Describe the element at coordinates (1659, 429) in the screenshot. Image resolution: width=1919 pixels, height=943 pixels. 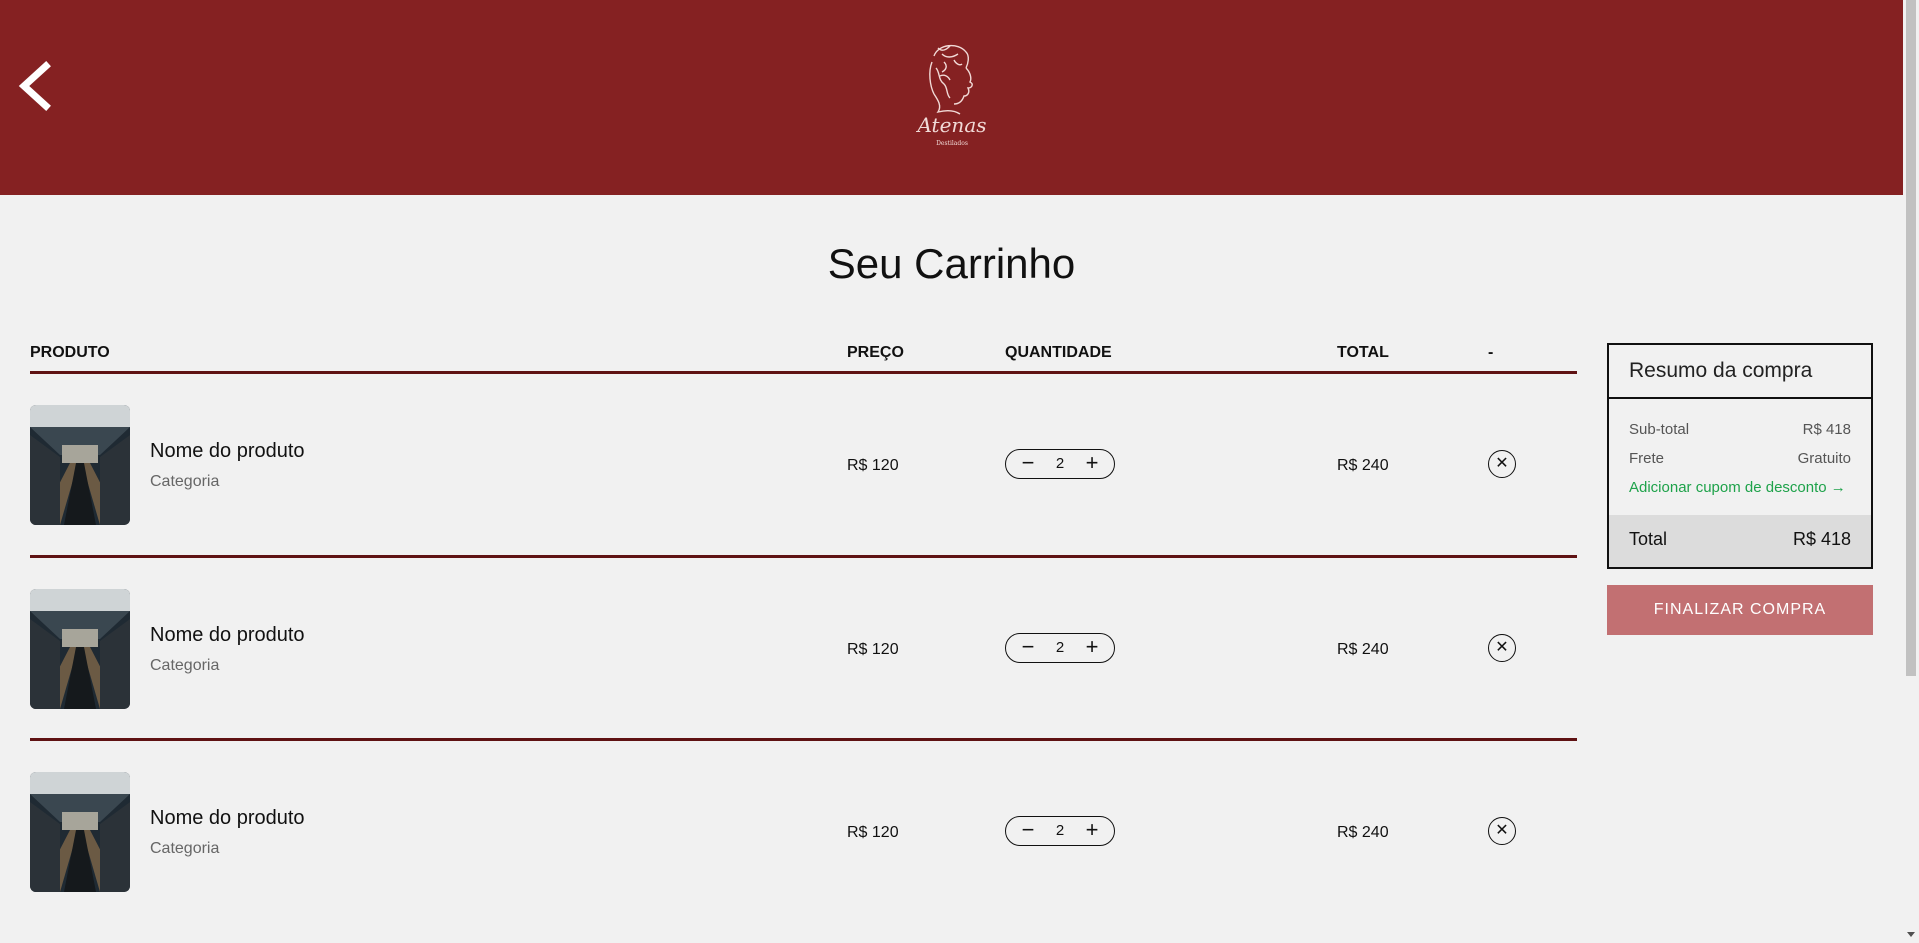
I see `subtotal-label: Sub-total` at that location.